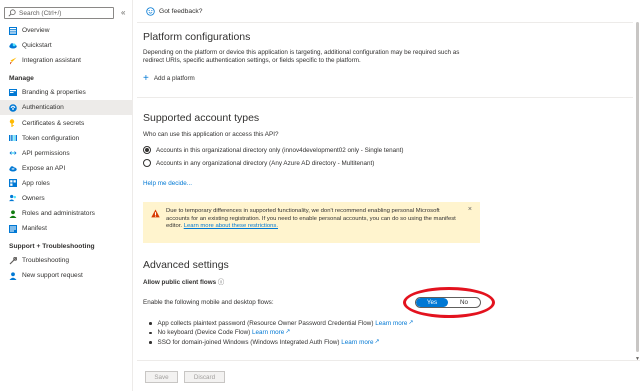  I want to click on annotation-circle, so click(449, 302).